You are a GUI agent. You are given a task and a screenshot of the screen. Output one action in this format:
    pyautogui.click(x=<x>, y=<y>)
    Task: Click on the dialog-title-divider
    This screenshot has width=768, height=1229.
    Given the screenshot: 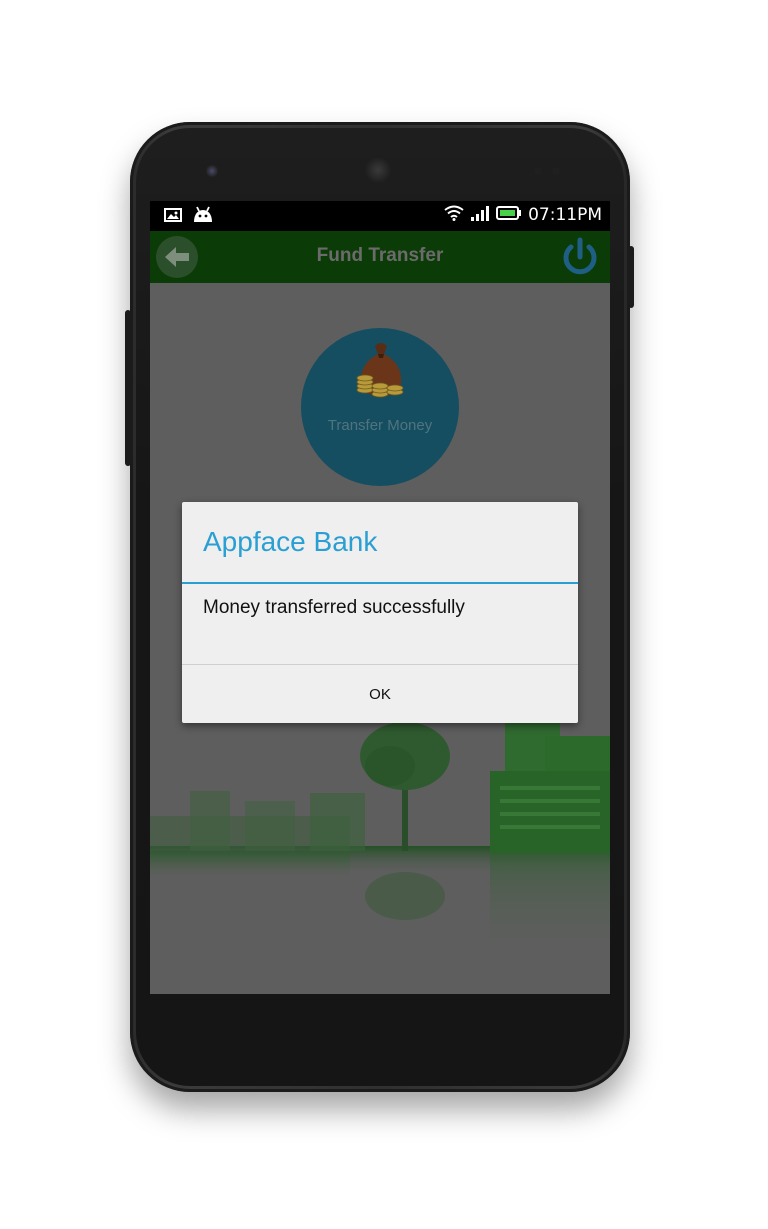 What is the action you would take?
    pyautogui.click(x=380, y=583)
    